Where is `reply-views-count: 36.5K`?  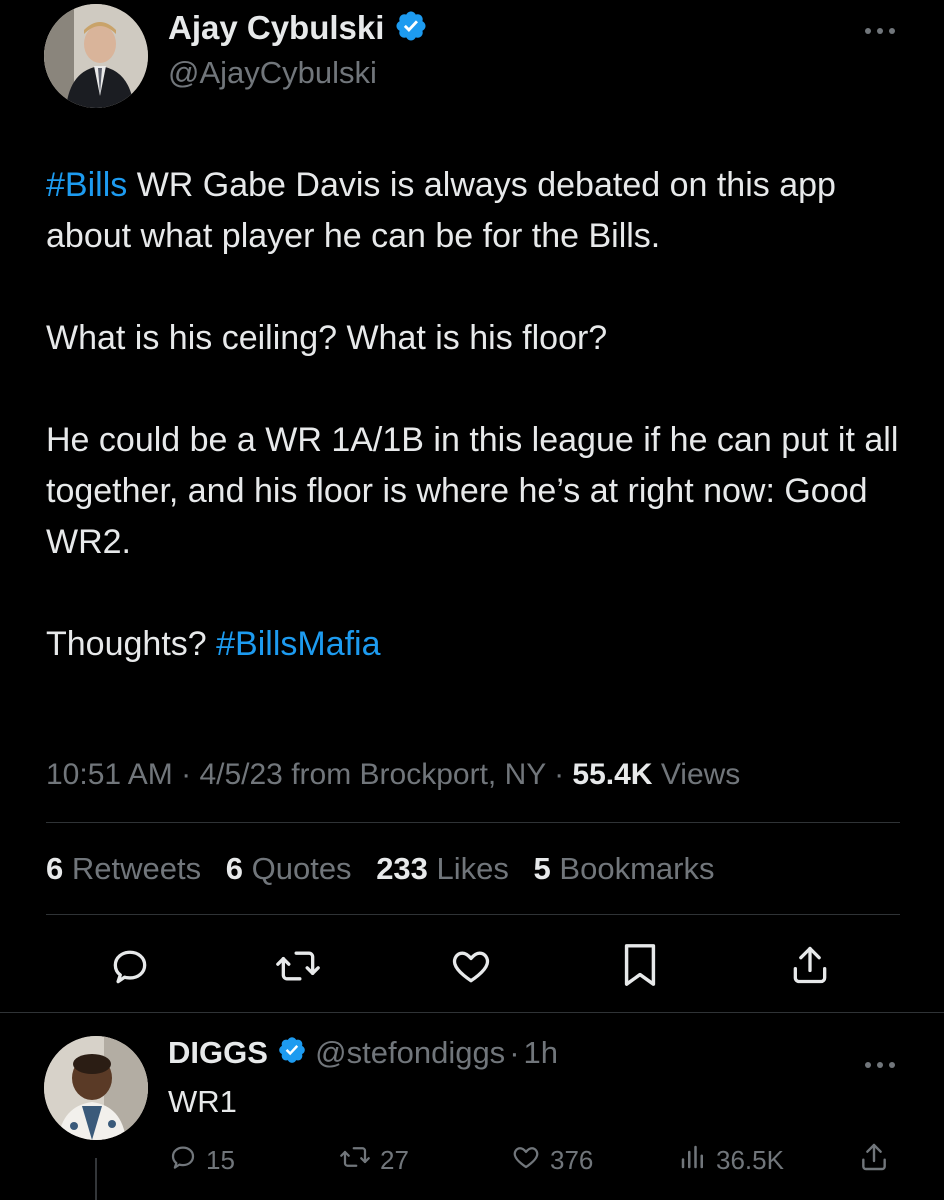
reply-views-count: 36.5K is located at coordinates (750, 1160).